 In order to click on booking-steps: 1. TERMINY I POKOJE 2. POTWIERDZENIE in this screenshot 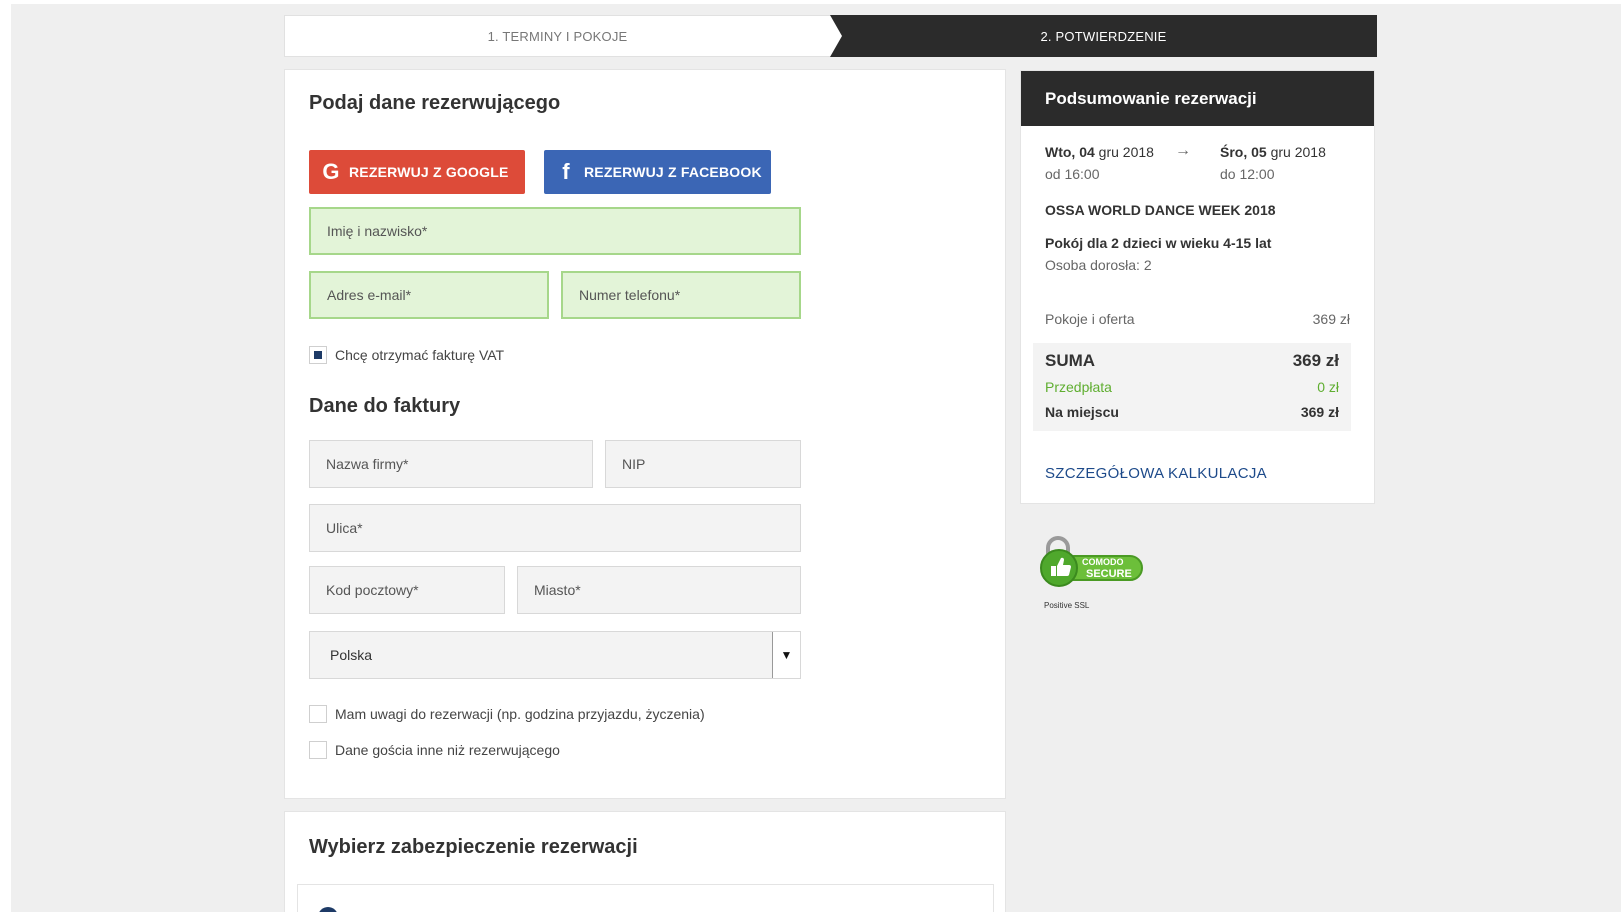, I will do `click(830, 36)`.